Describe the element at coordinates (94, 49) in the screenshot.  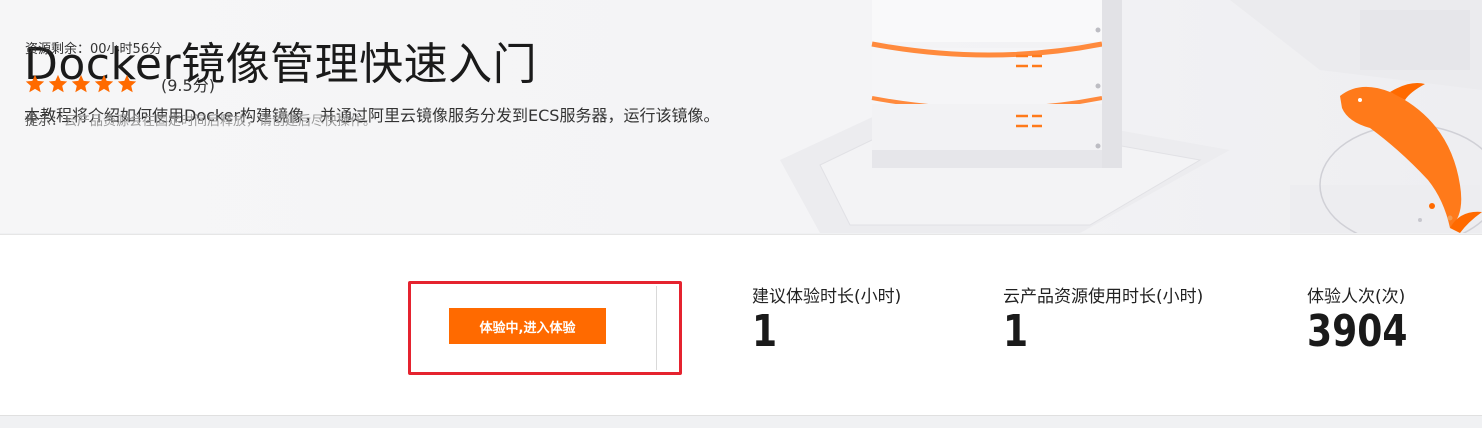
I see `resource-remaining: 资源剩余：00小时56分` at that location.